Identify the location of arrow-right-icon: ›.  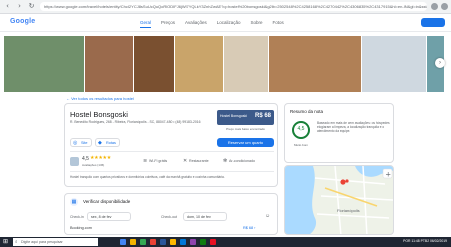
(19, 6).